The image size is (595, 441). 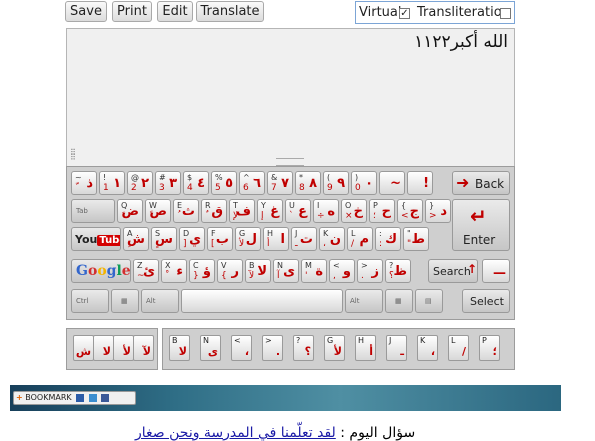 I want to click on key-row4-5: Nىآ, so click(x=286, y=271).